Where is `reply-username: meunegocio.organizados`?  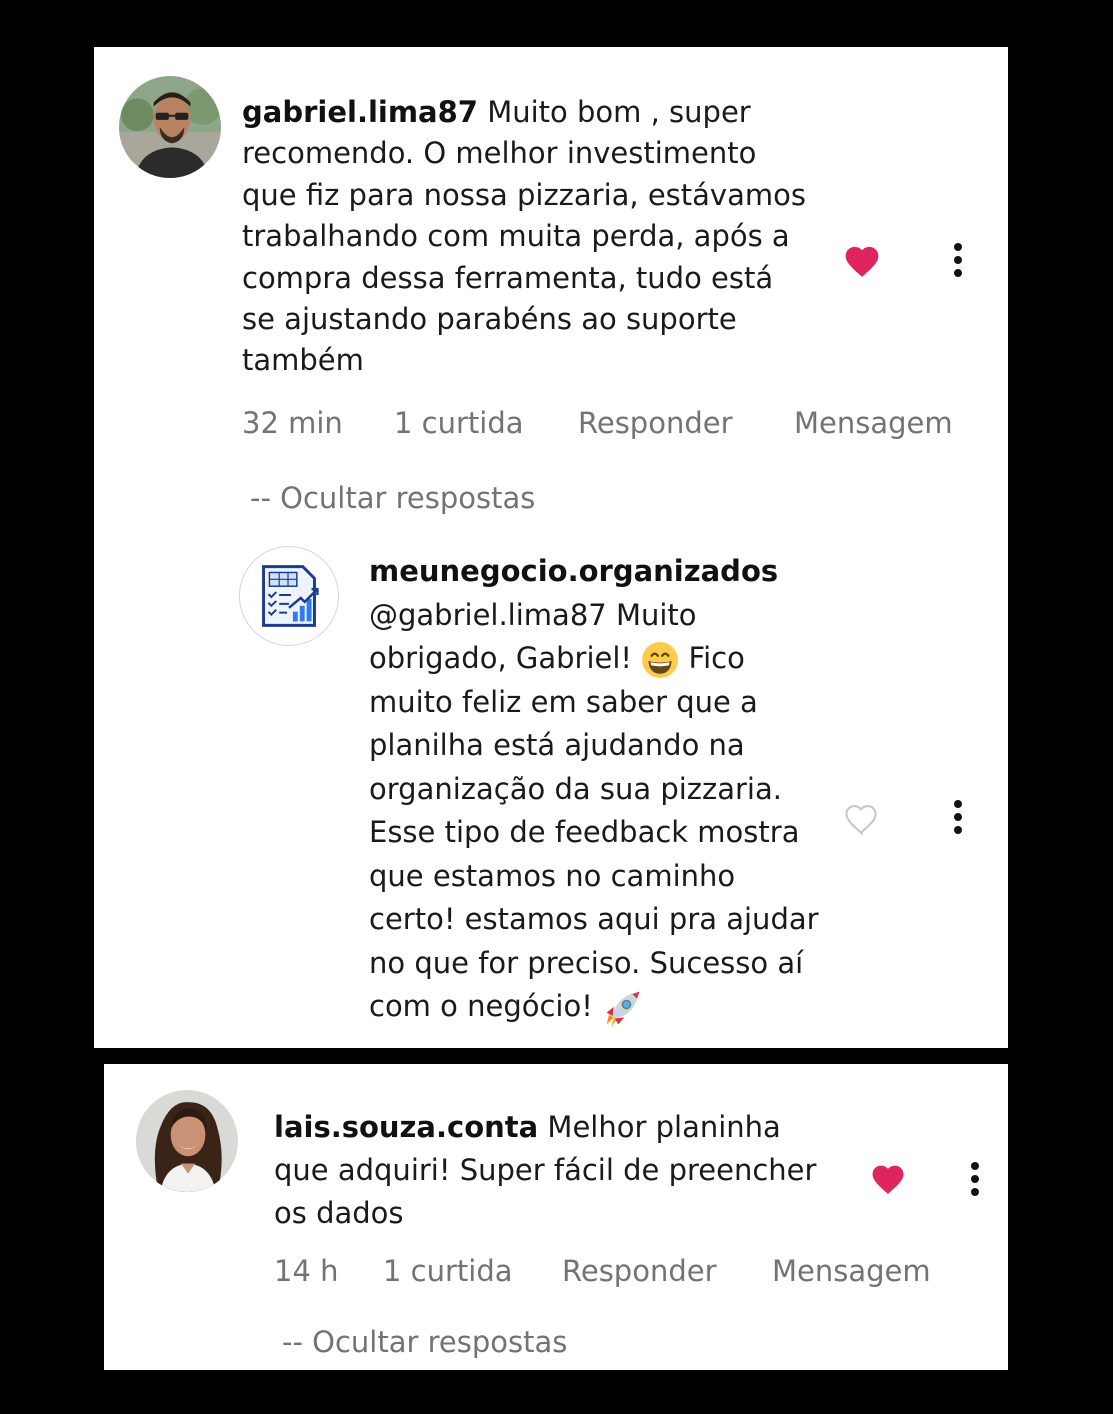
reply-username: meunegocio.organizados is located at coordinates (573, 571).